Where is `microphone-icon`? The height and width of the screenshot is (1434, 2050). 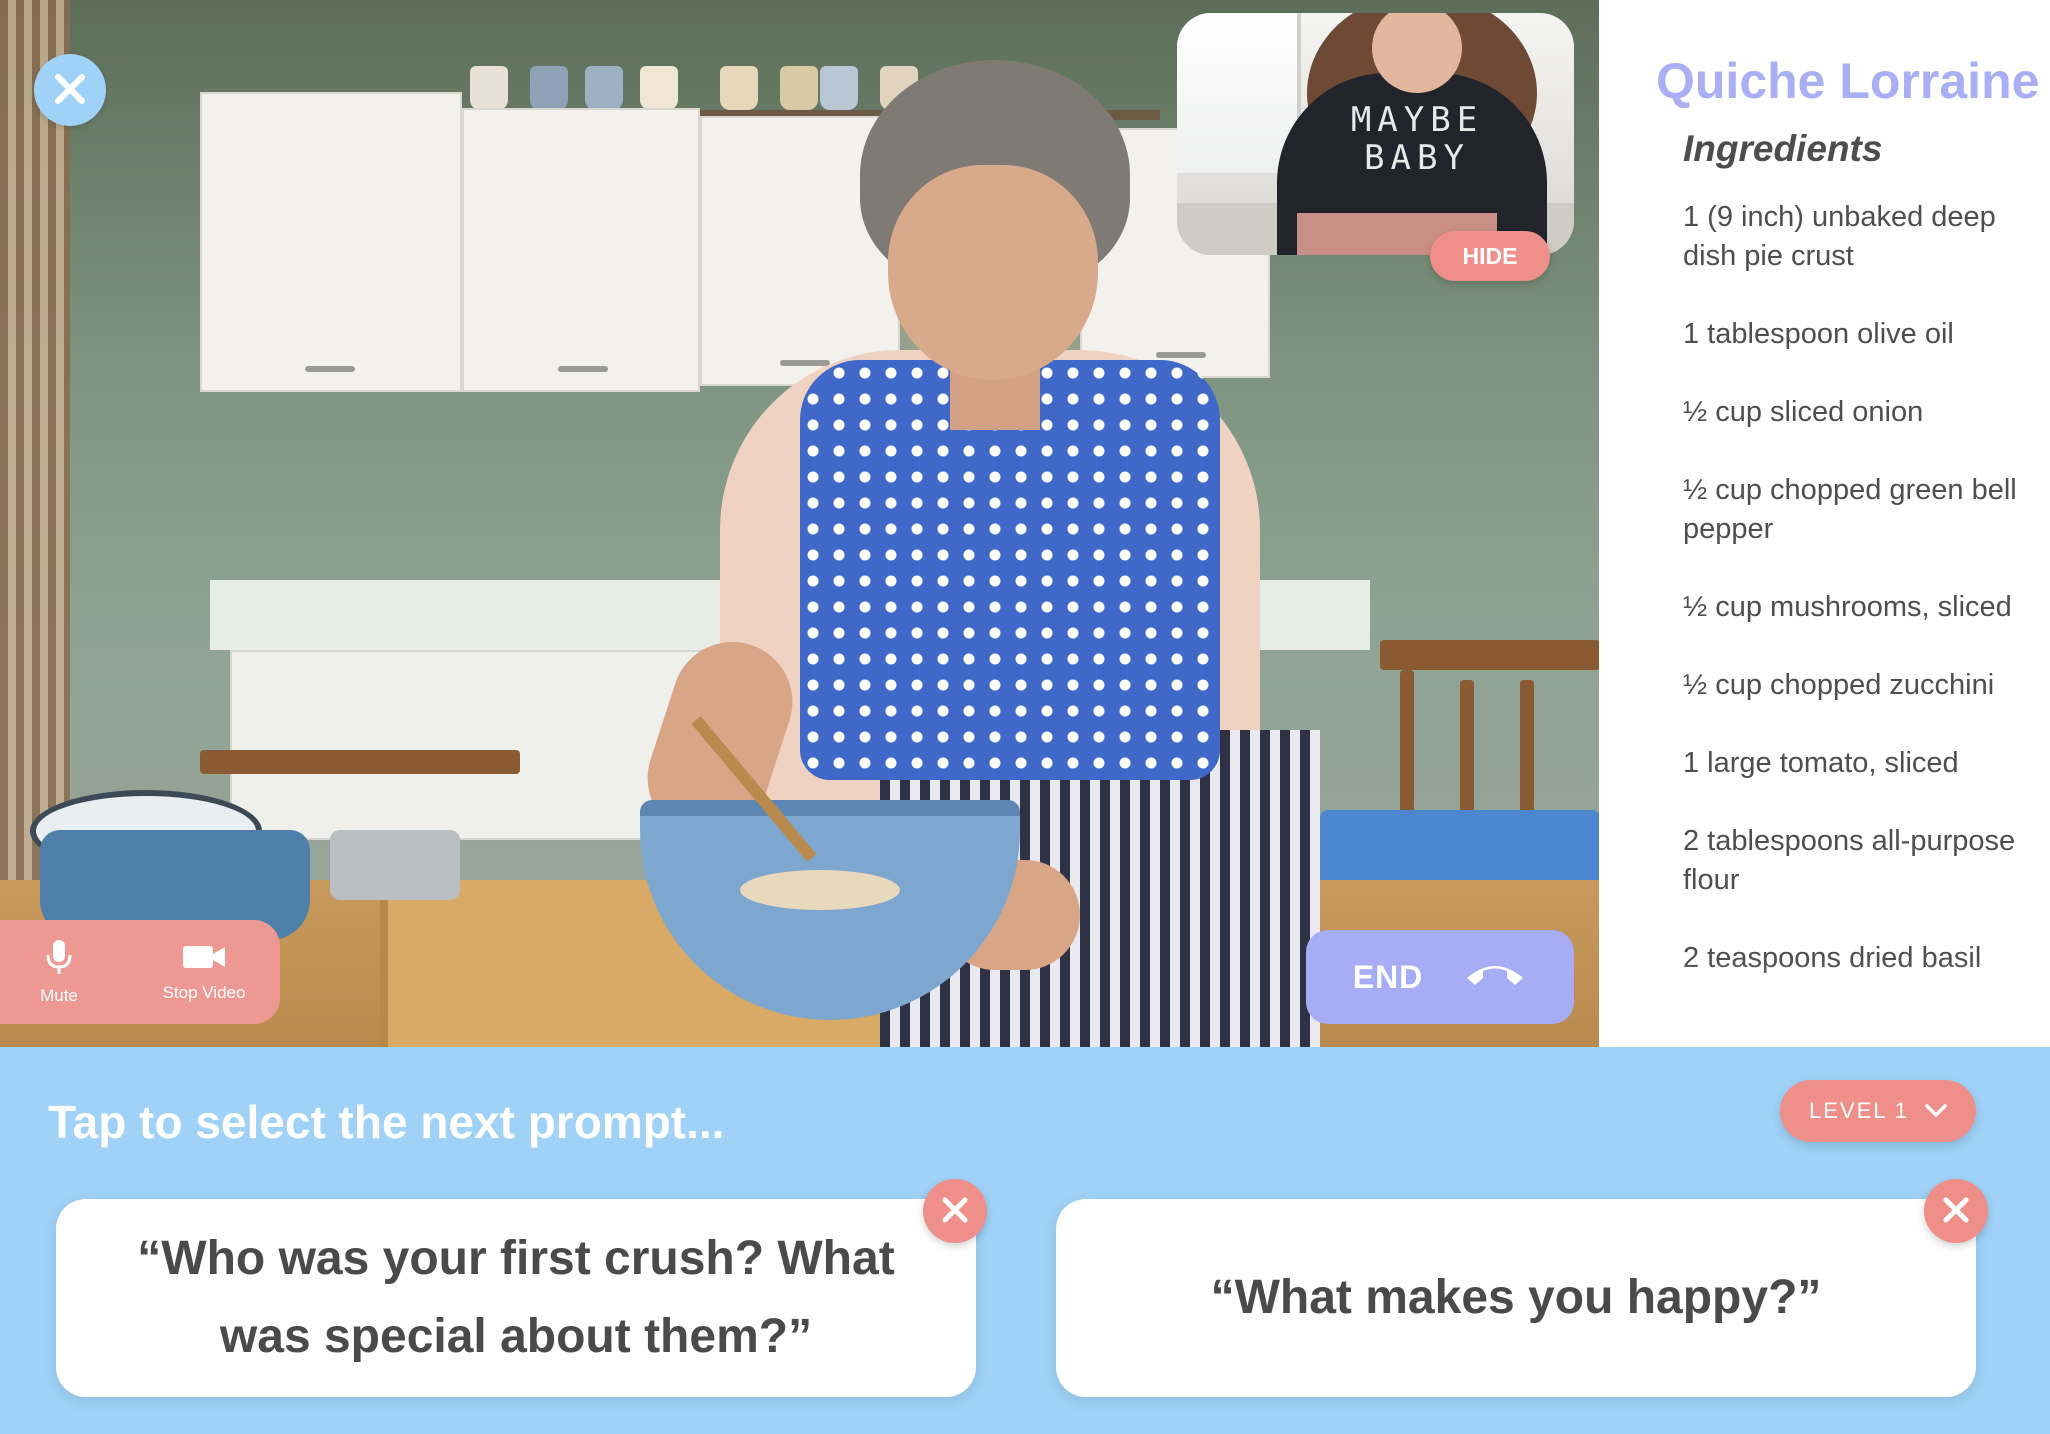
microphone-icon is located at coordinates (59, 962).